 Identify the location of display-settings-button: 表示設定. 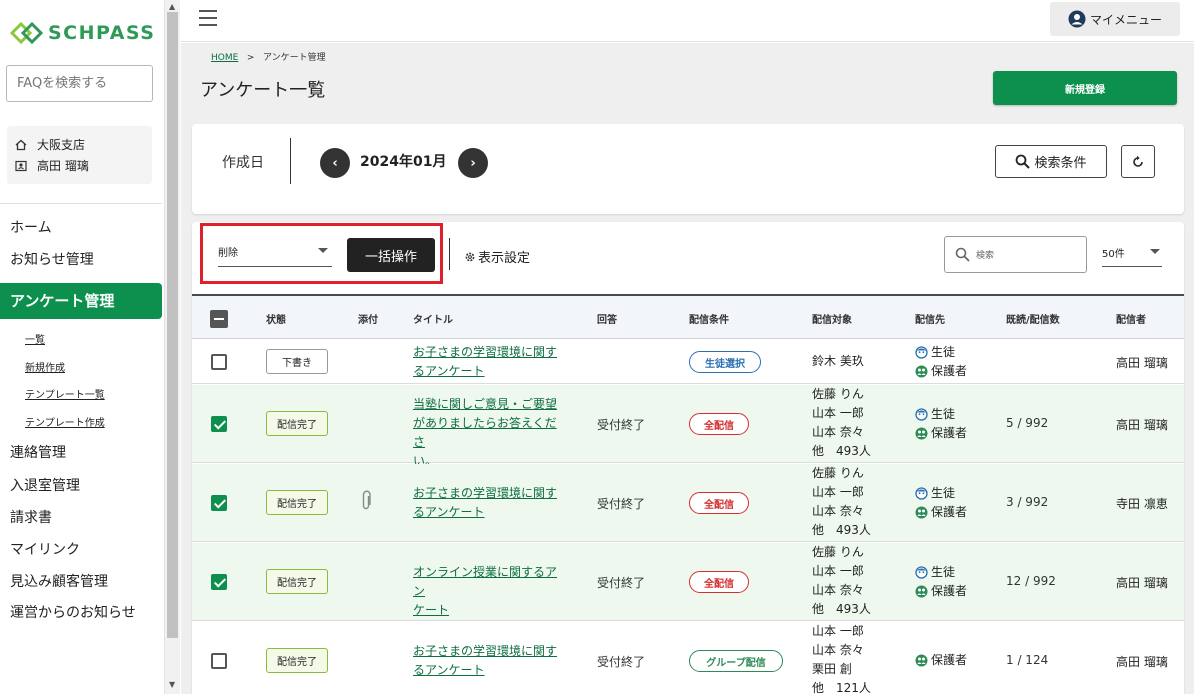
(497, 256).